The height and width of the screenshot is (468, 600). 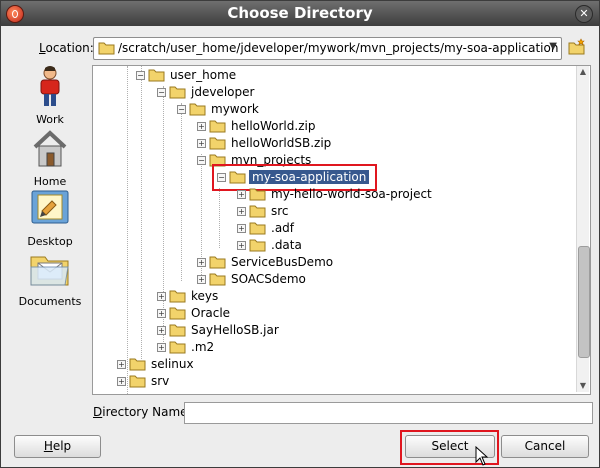 What do you see at coordinates (577, 47) in the screenshot?
I see `new-folder-button` at bounding box center [577, 47].